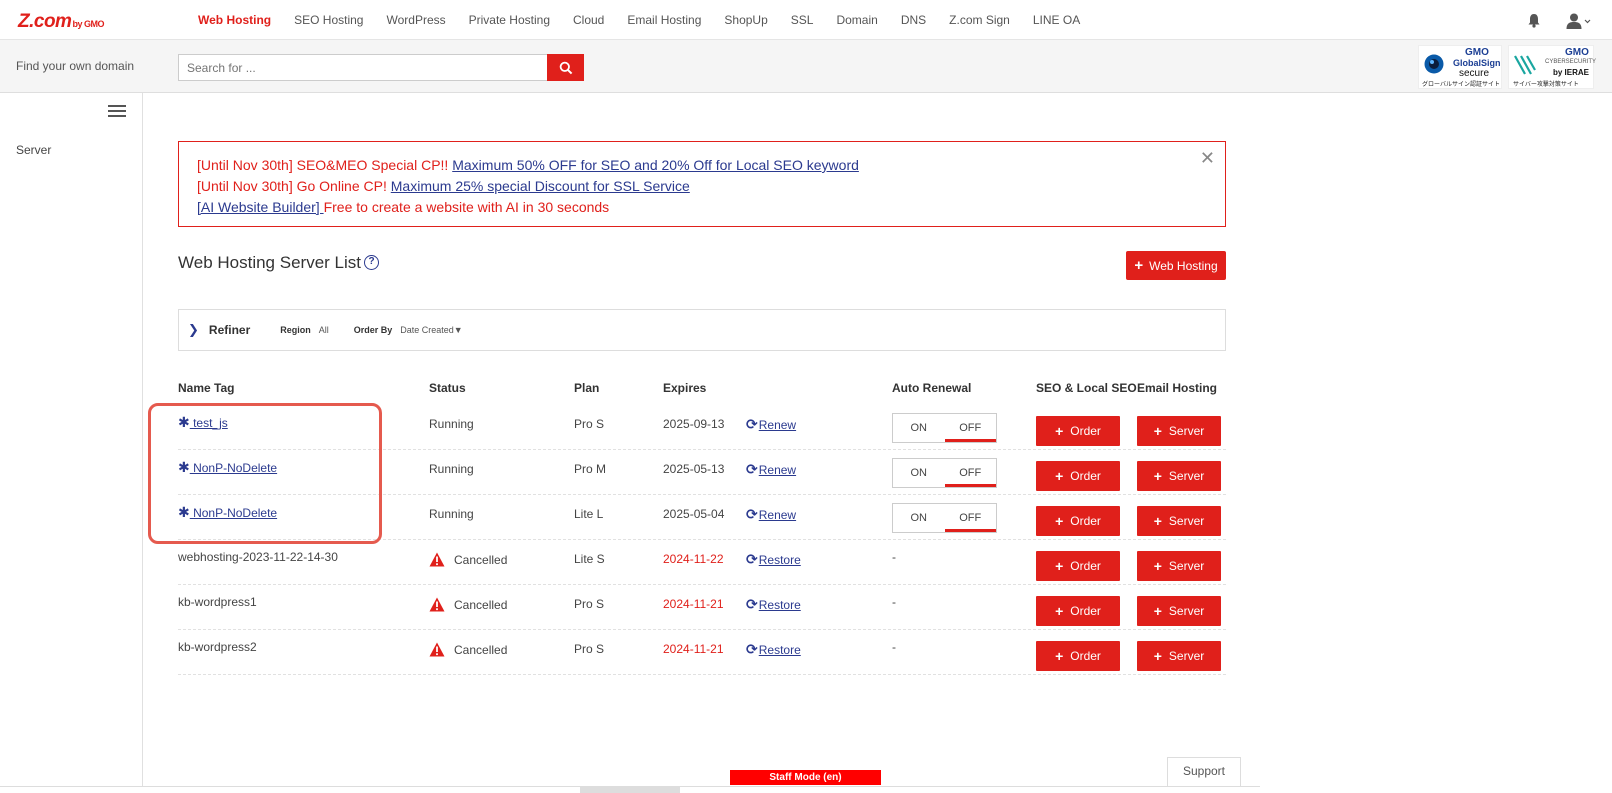 Image resolution: width=1612 pixels, height=793 pixels. What do you see at coordinates (587, 388) in the screenshot?
I see `col-header-plan: Plan` at bounding box center [587, 388].